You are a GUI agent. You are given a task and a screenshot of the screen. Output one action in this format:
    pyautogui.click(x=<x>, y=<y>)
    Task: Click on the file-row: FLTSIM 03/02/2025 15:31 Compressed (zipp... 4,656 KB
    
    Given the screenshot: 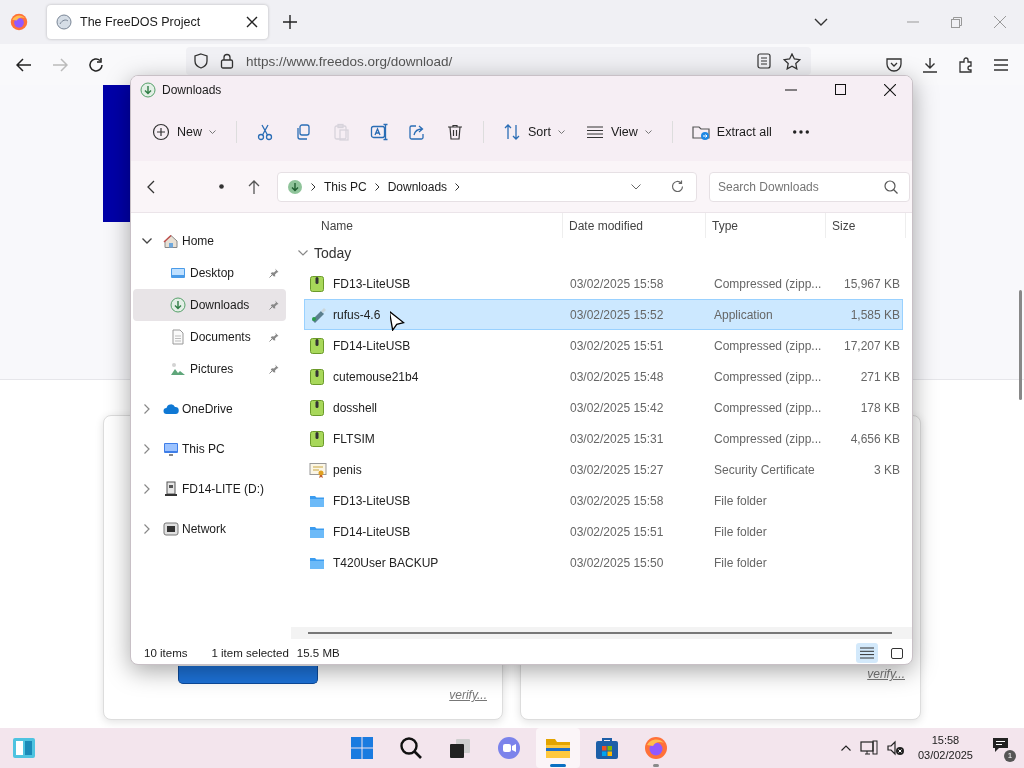 What is the action you would take?
    pyautogui.click(x=603, y=438)
    